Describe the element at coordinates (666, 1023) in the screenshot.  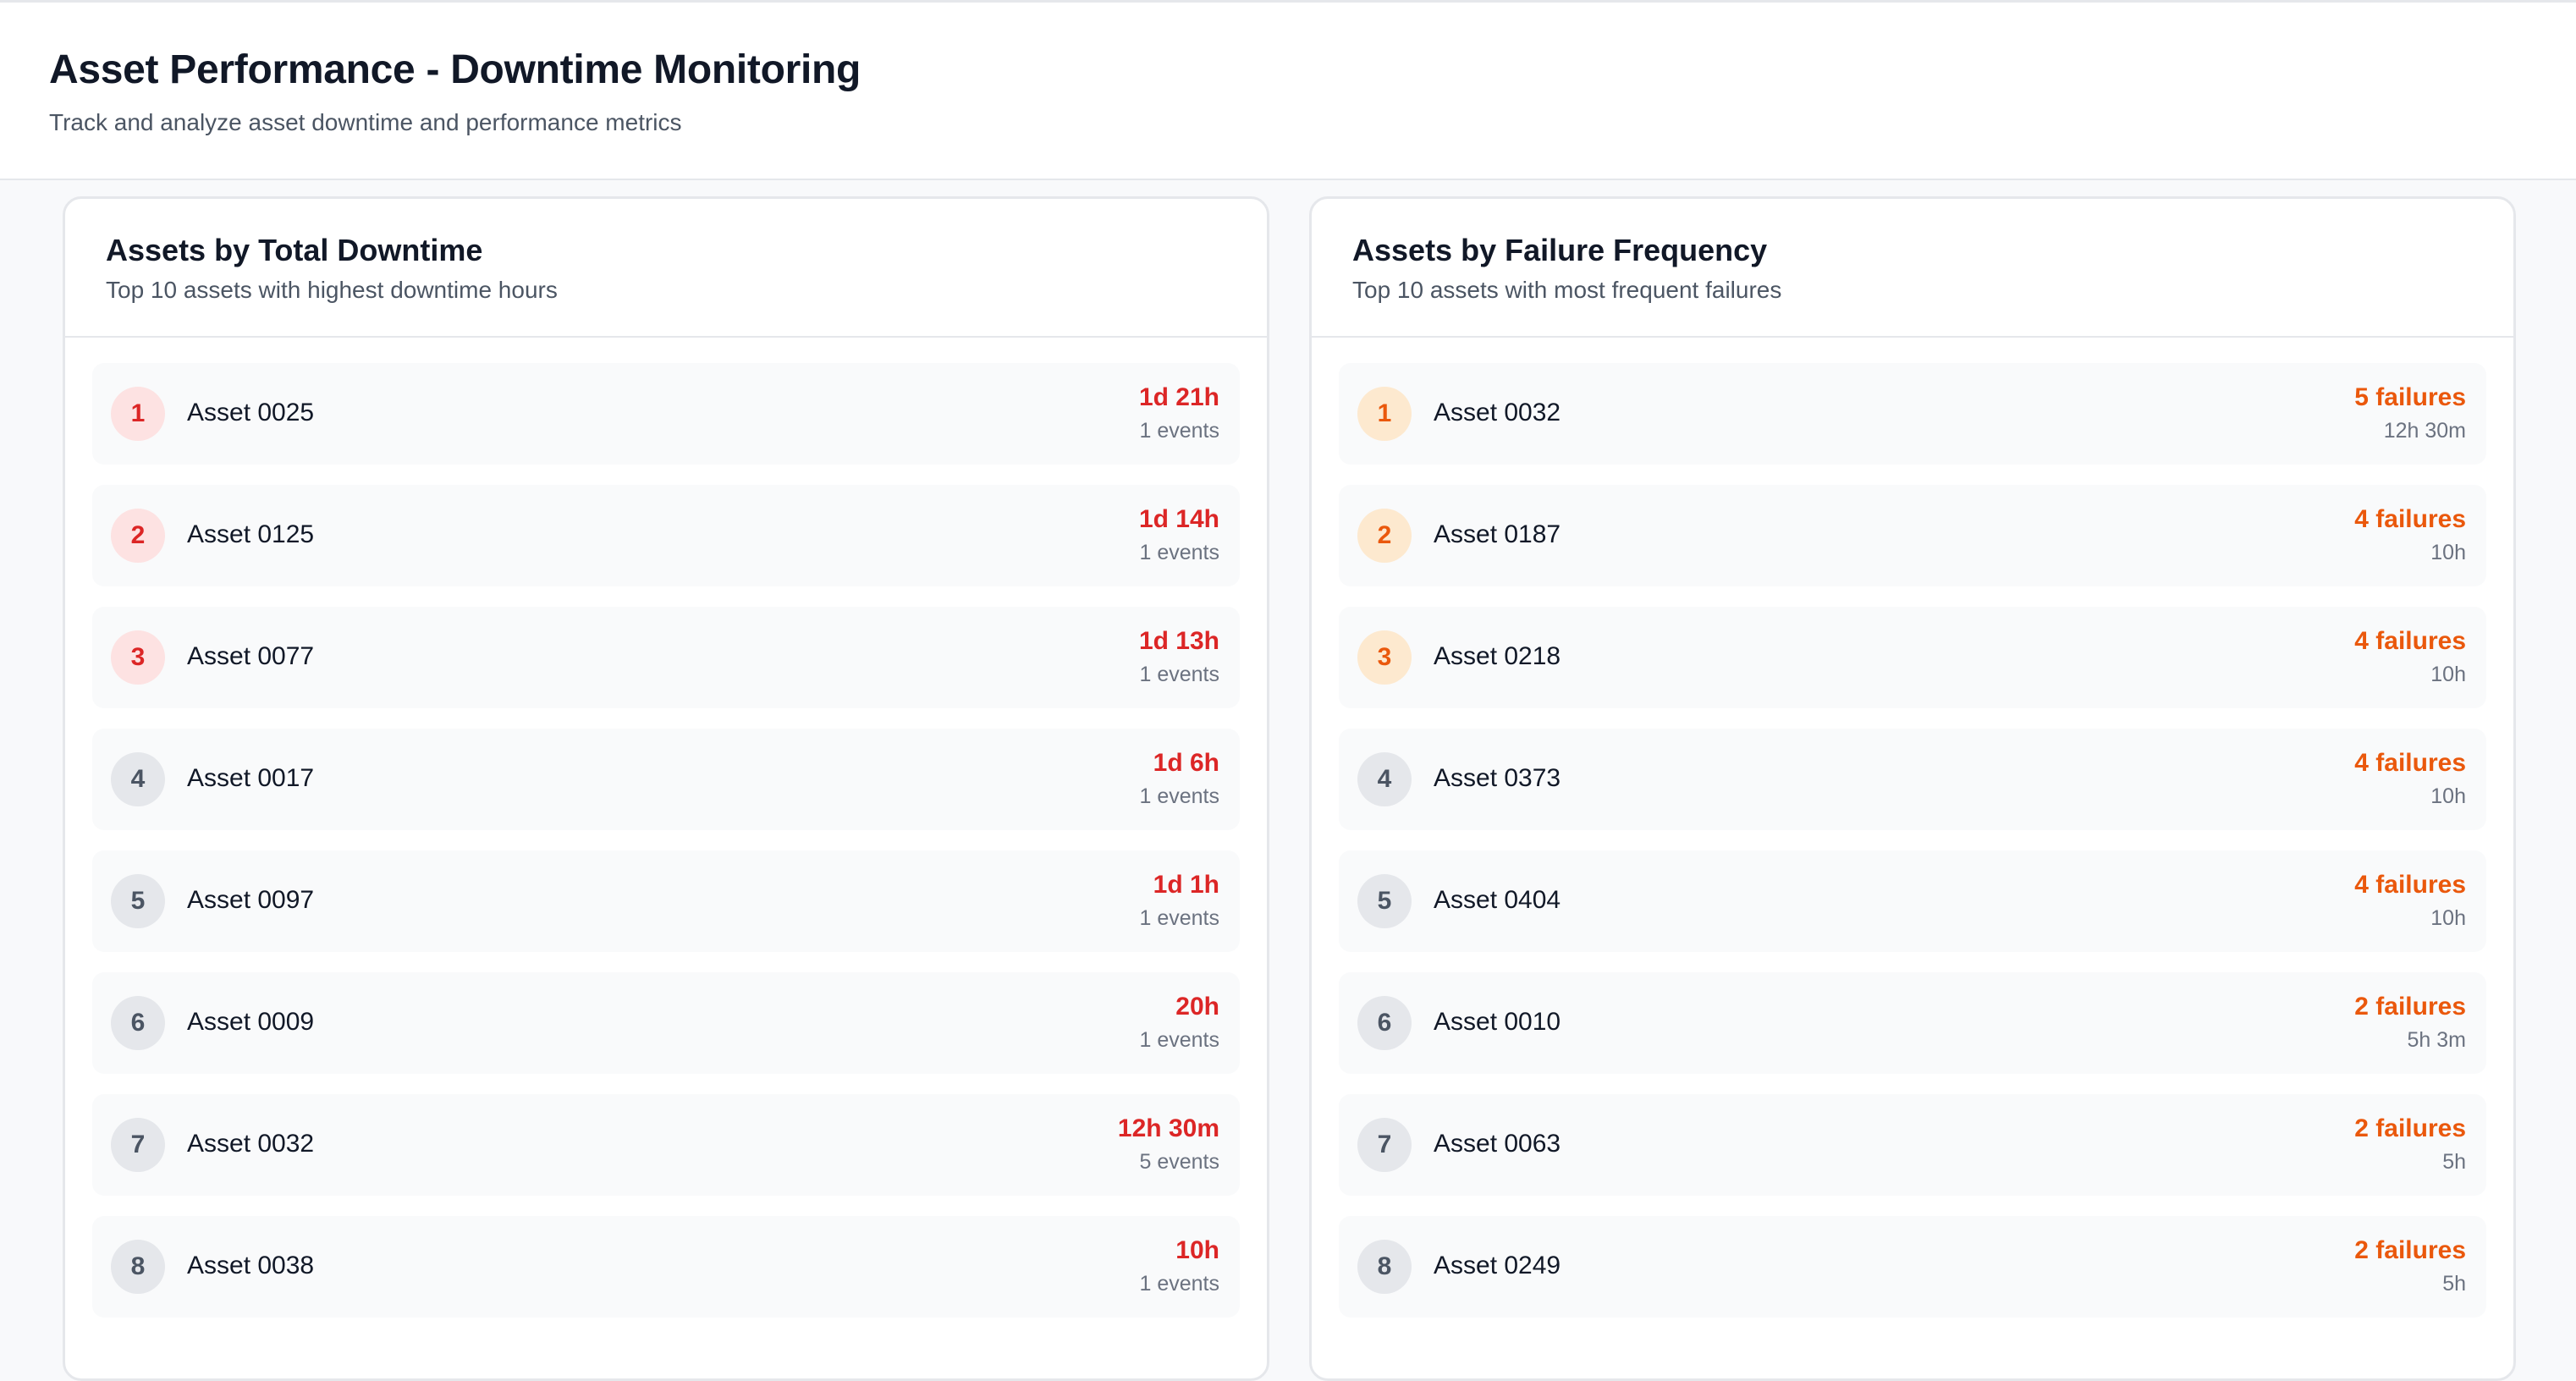
I see `downtime-row-asset-0009: 6 Asset 0009 20h 1 events` at that location.